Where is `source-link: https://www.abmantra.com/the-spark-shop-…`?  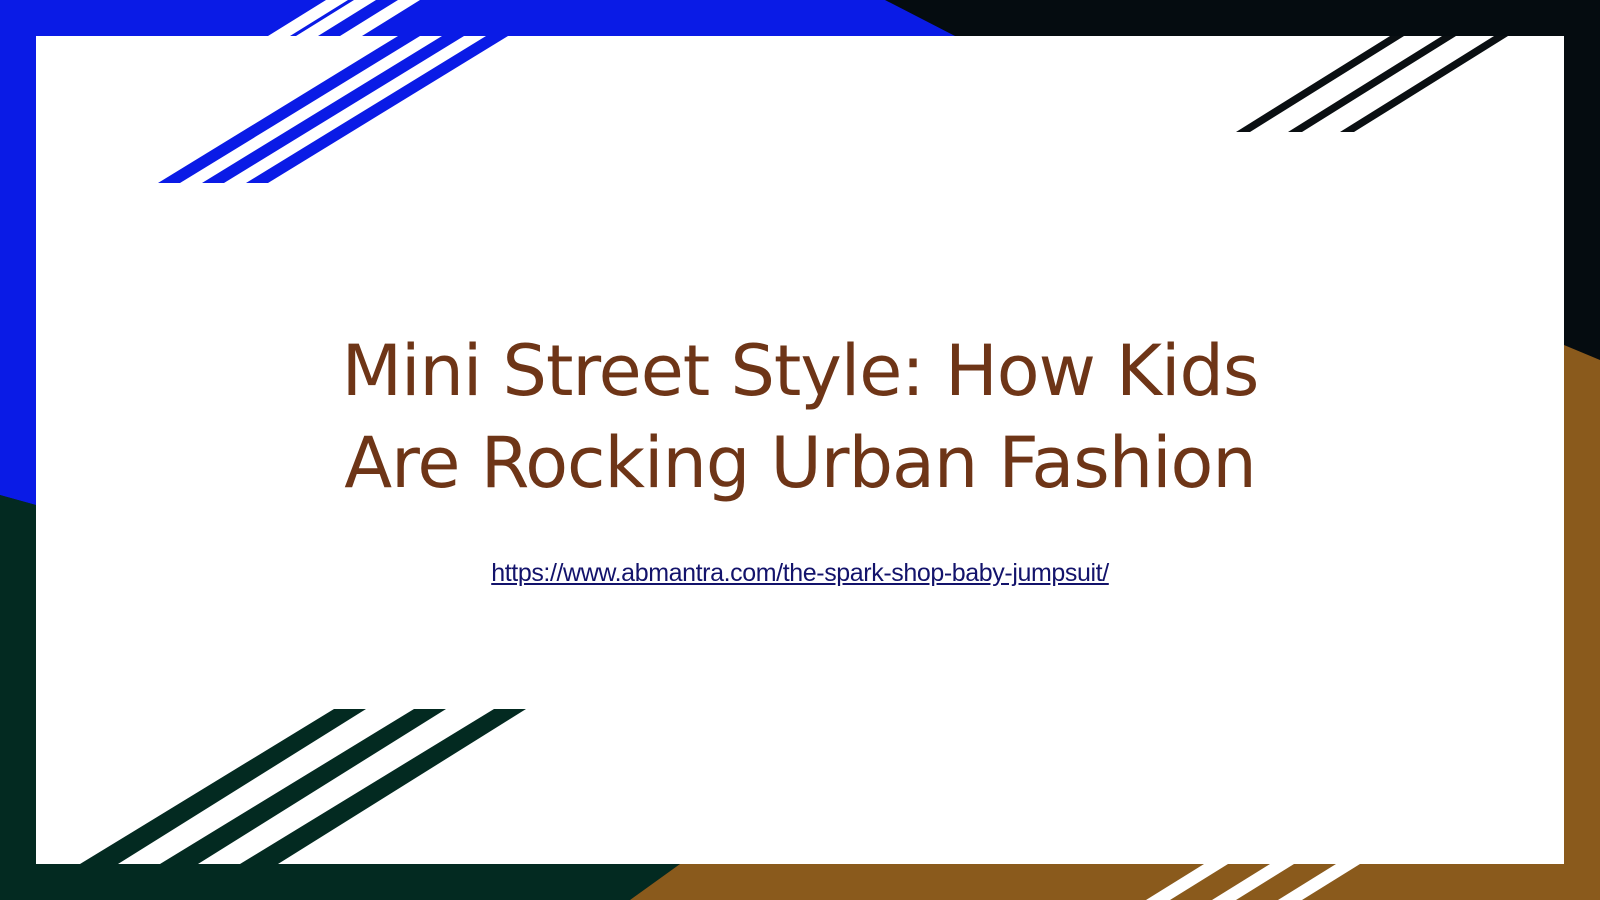
source-link: https://www.abmantra.com/the-spark-shop-… is located at coordinates (800, 573).